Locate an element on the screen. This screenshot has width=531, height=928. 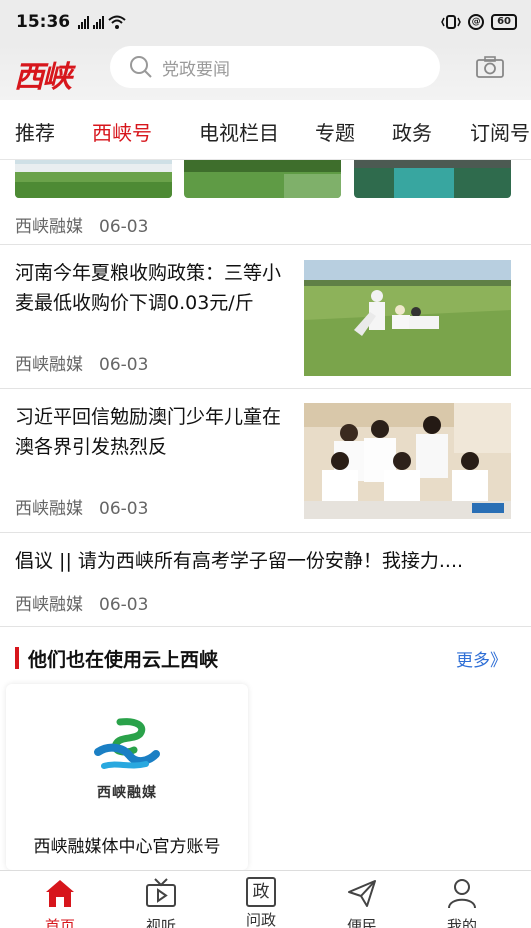
section-header: 他们也在使用云上西峡 更多》 is located at coordinates (265, 656).